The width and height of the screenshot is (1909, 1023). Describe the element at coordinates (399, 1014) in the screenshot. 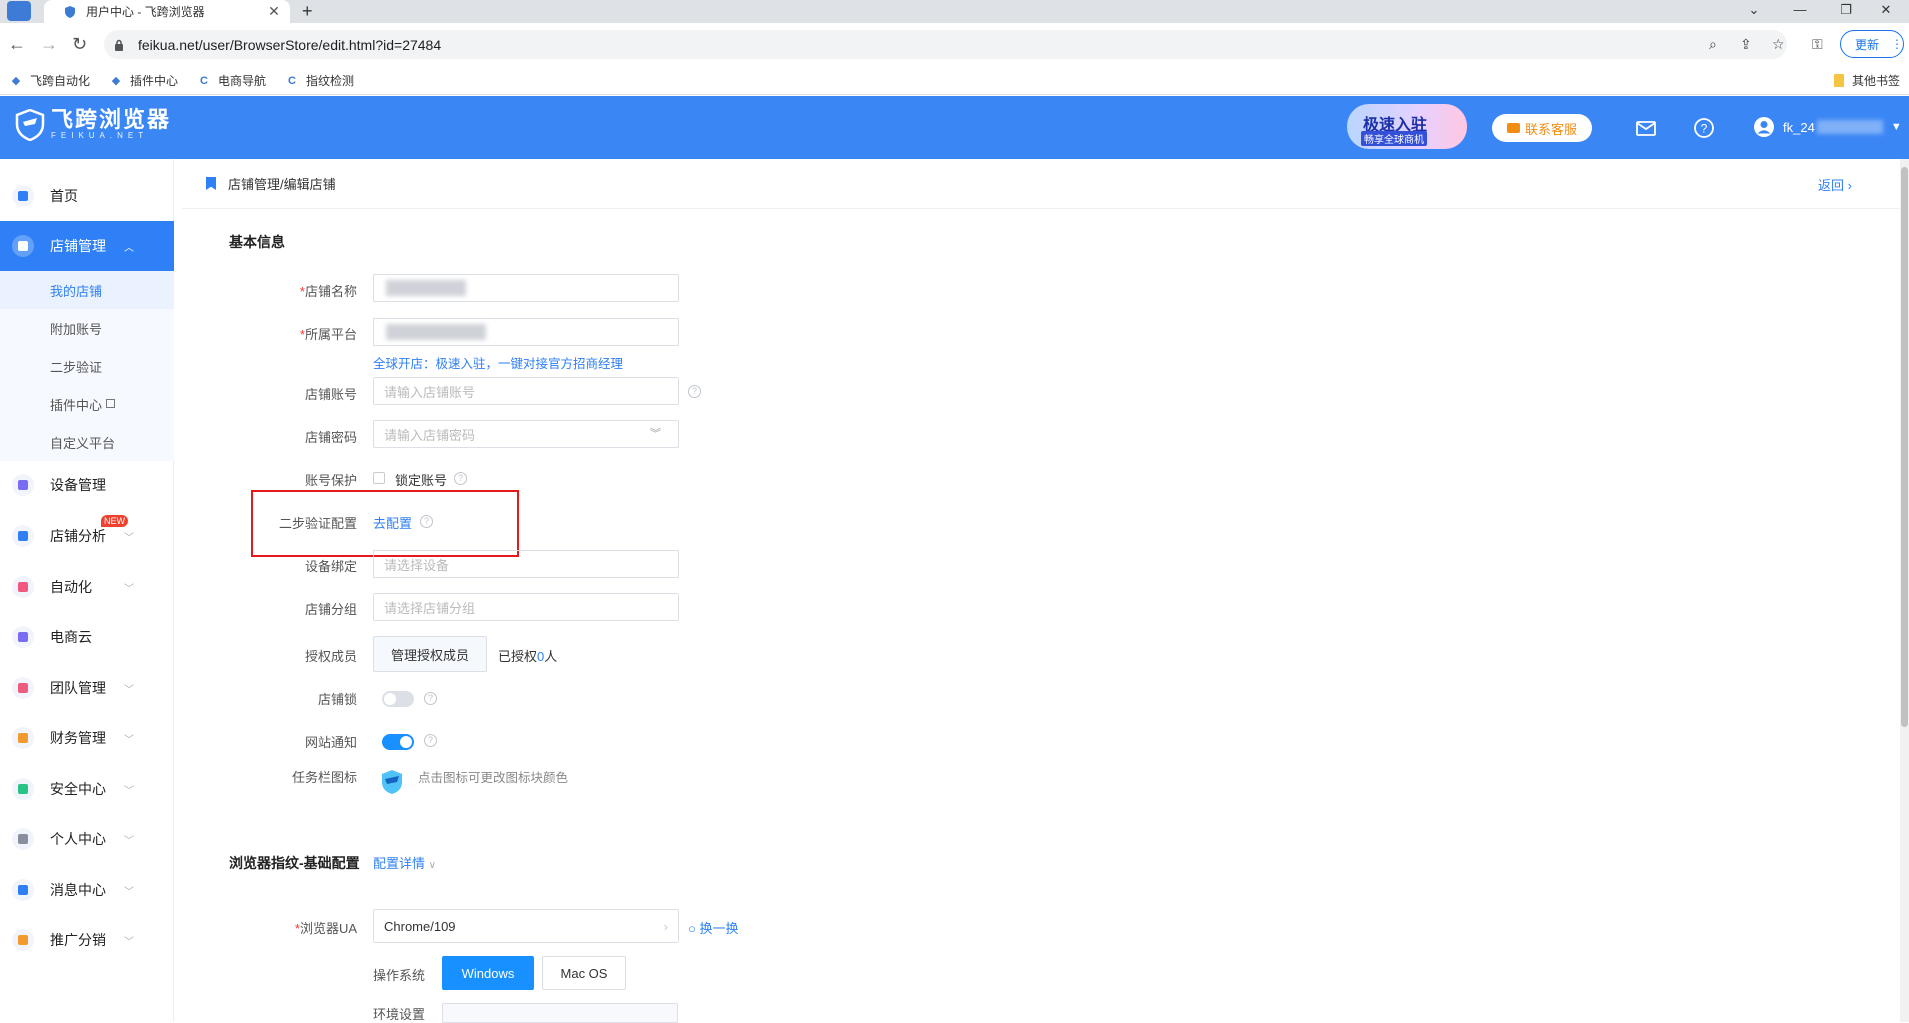

I see `env-label: 环境设置` at that location.